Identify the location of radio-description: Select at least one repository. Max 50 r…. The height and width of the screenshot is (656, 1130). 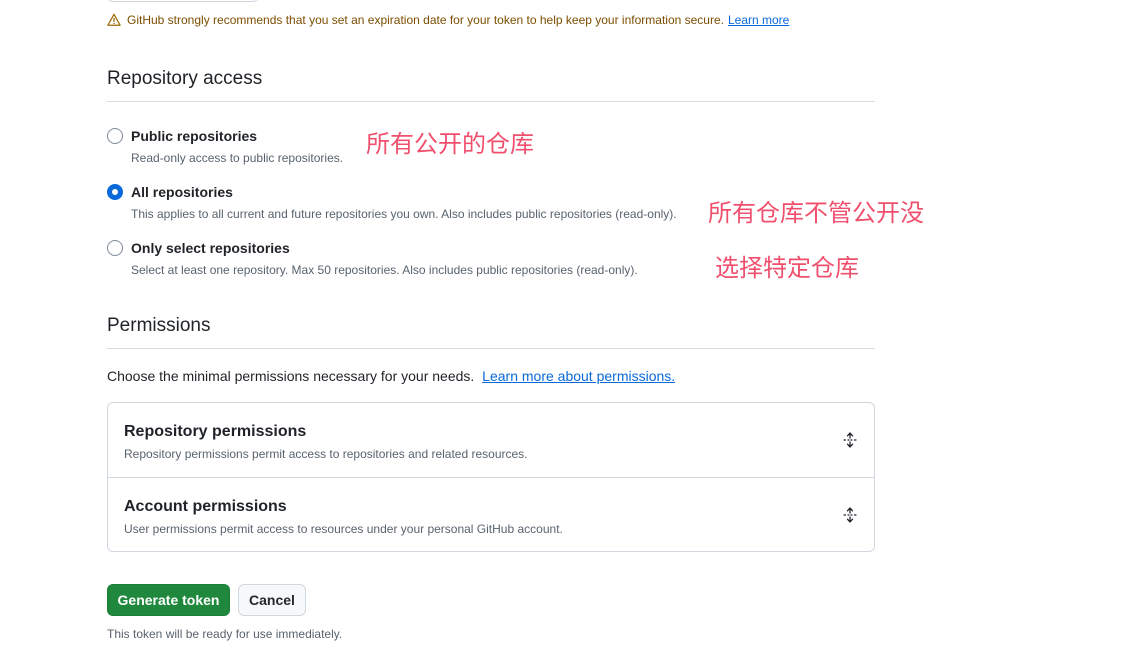
(384, 270).